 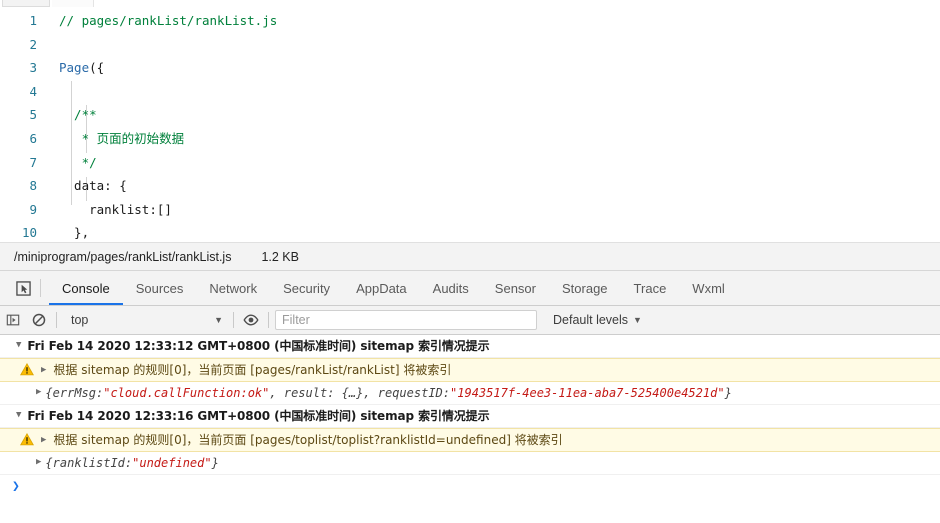 What do you see at coordinates (78, 162) in the screenshot?
I see `code-token: */` at bounding box center [78, 162].